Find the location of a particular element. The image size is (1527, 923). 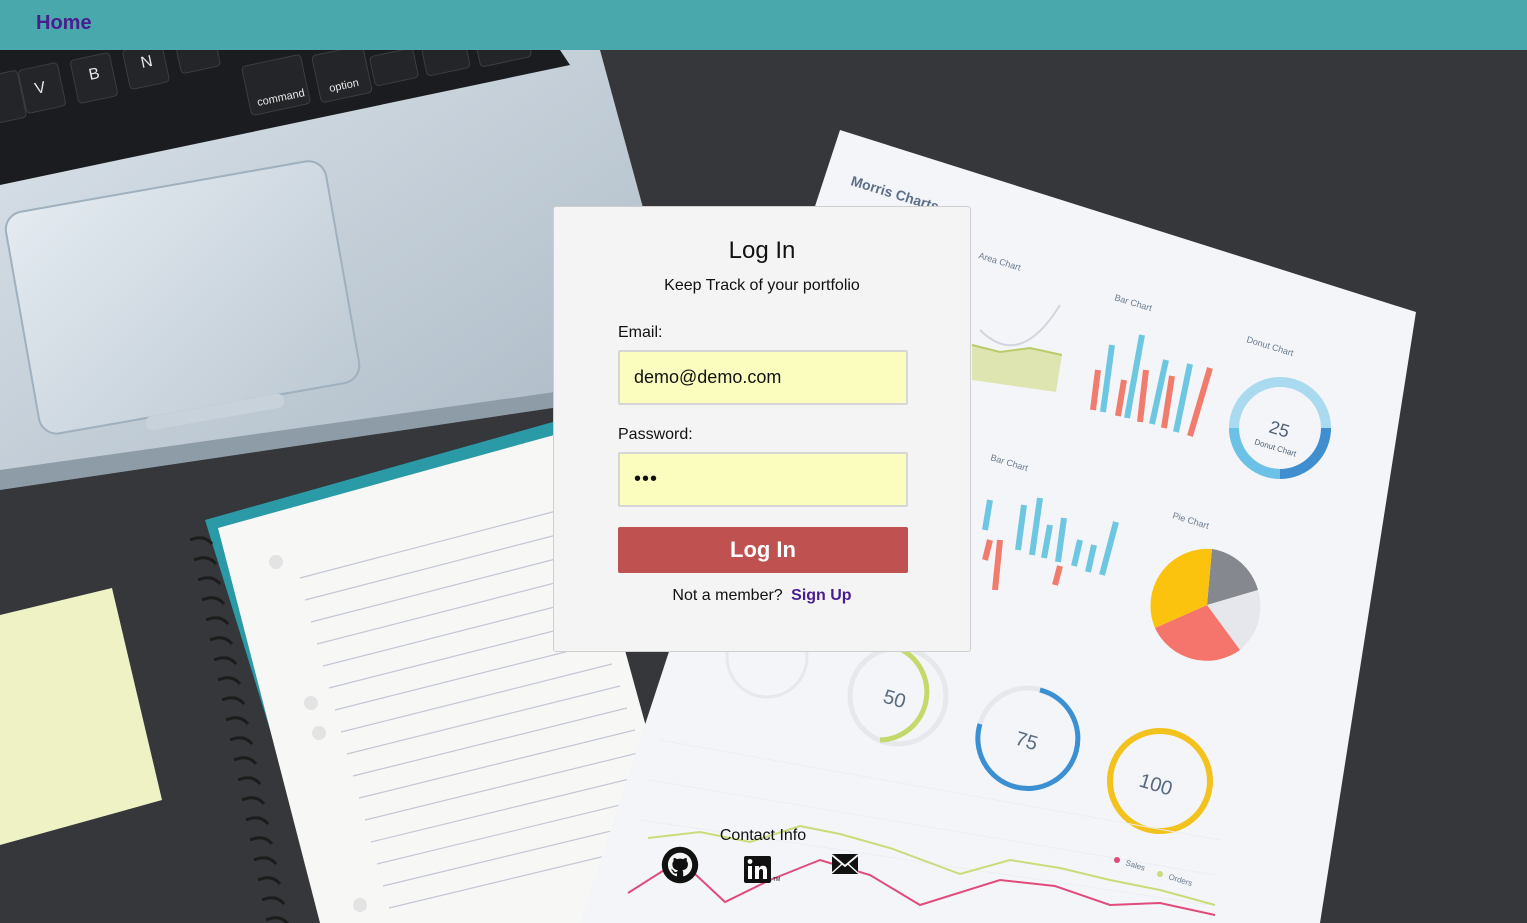

linkedin-icon: TM is located at coordinates (763, 872).